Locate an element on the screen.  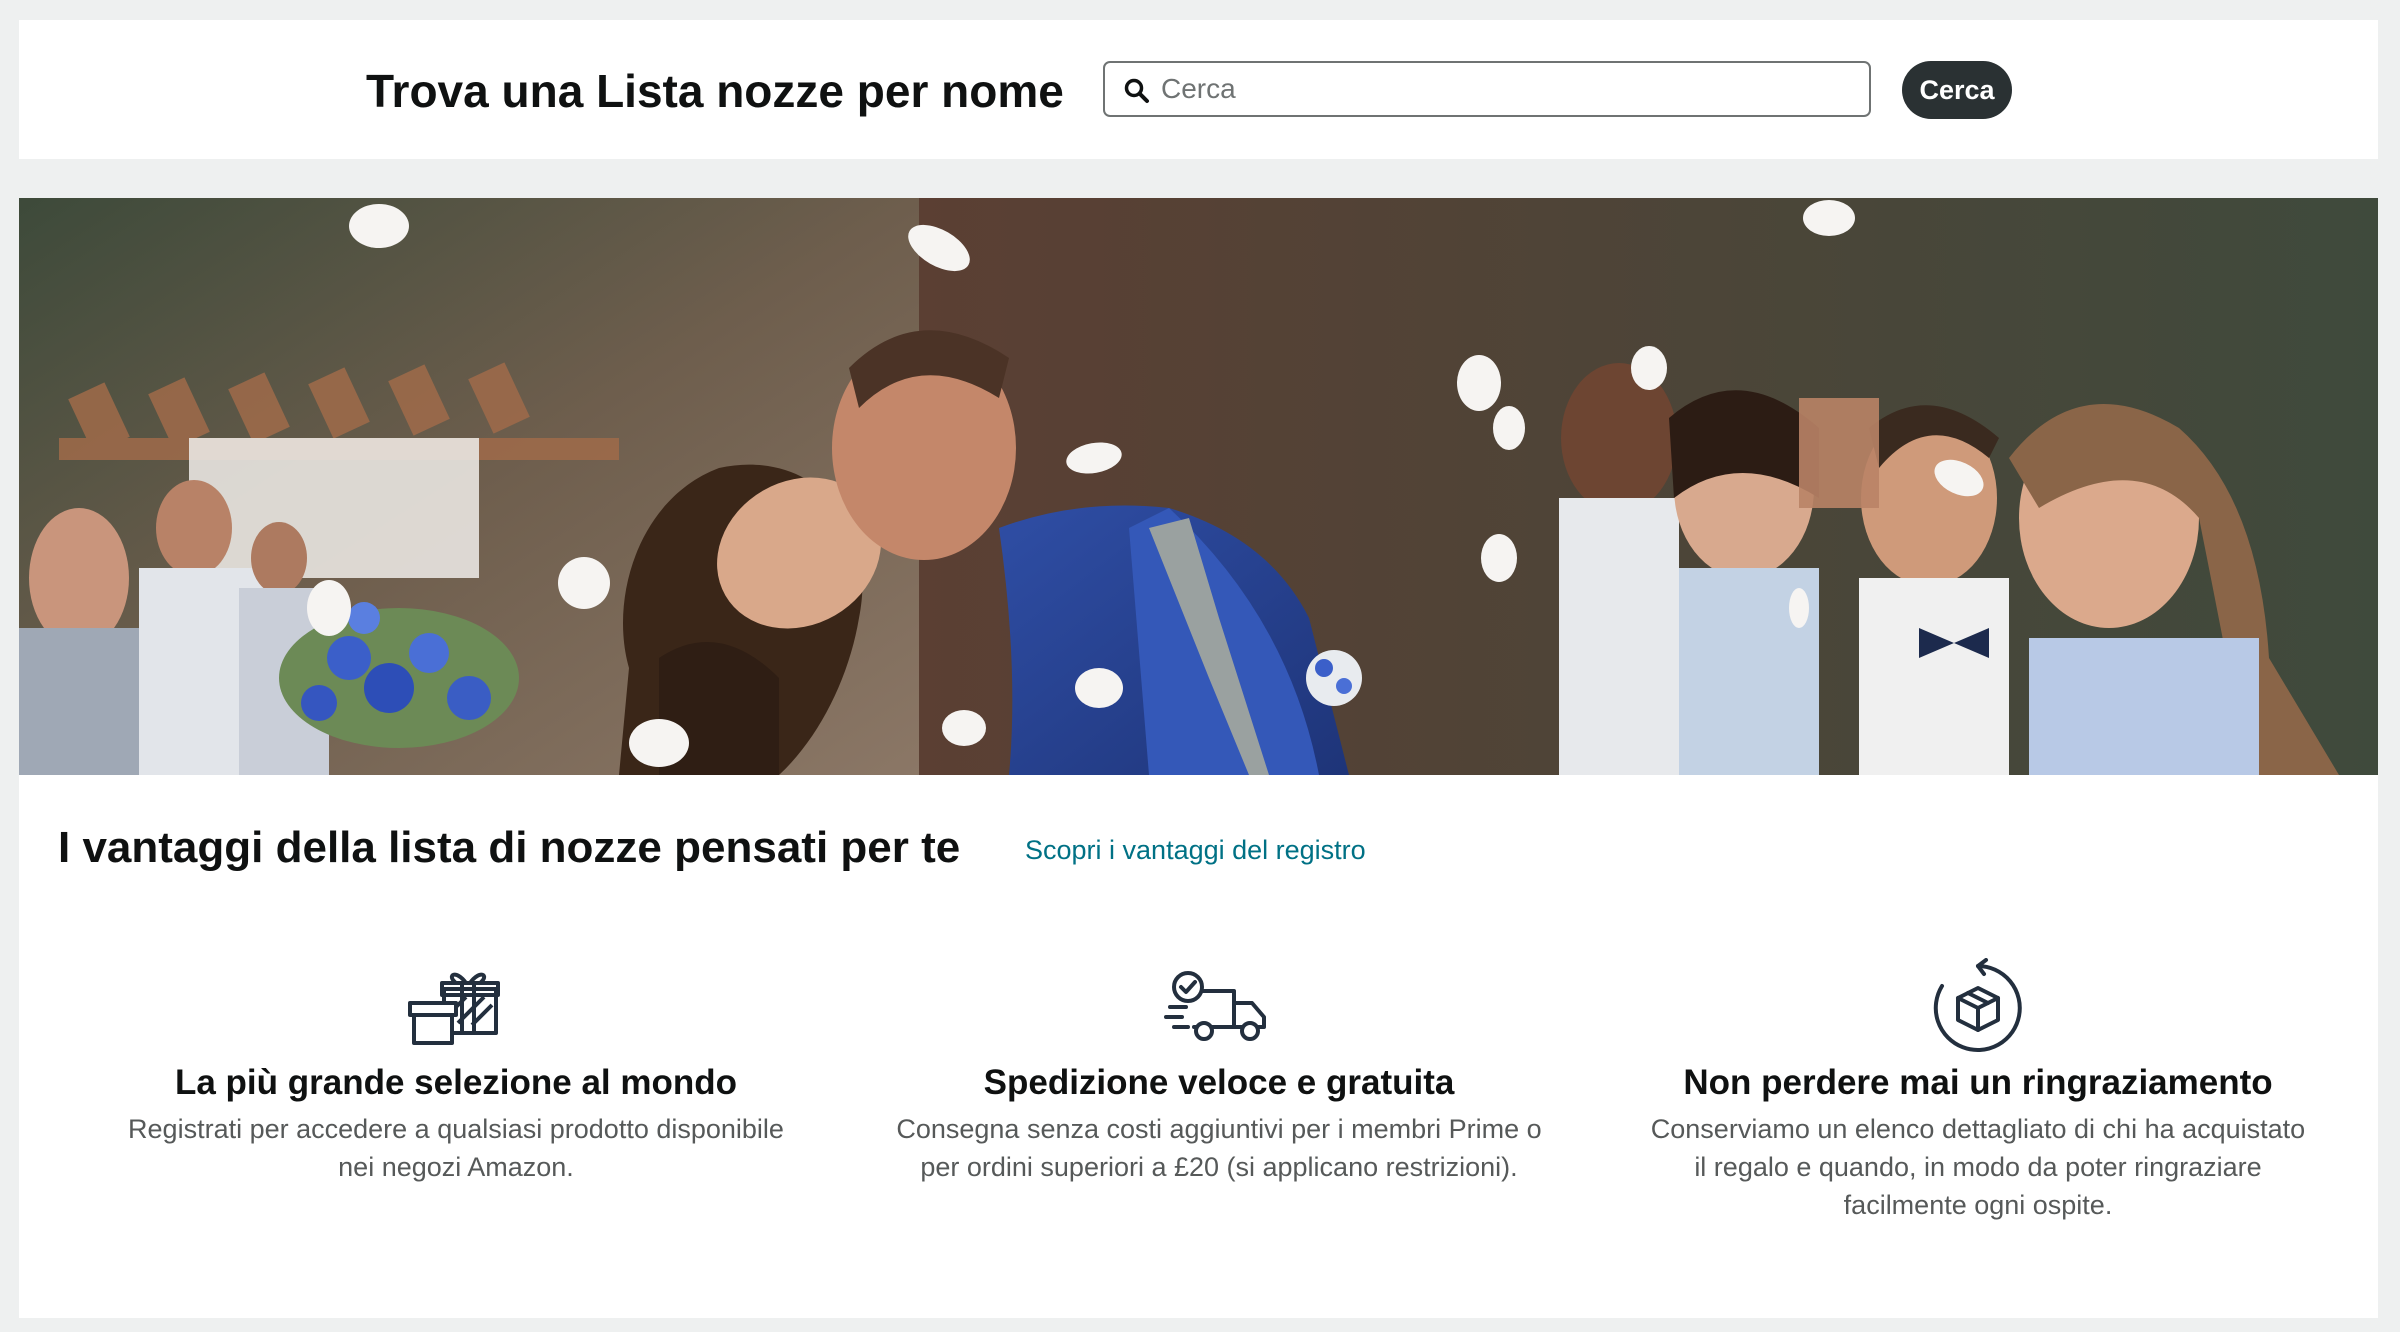
feature-description-line: facilmente ogni ospite. is located at coordinates (1978, 1205).